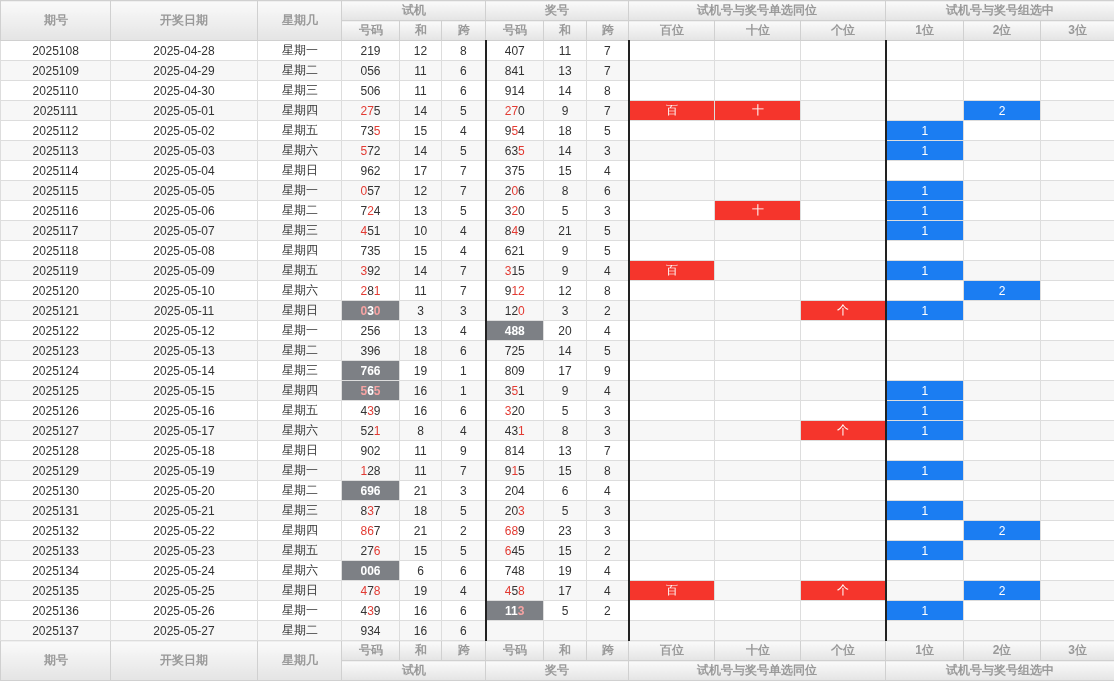  I want to click on table-cell: 星期三, so click(299, 90).